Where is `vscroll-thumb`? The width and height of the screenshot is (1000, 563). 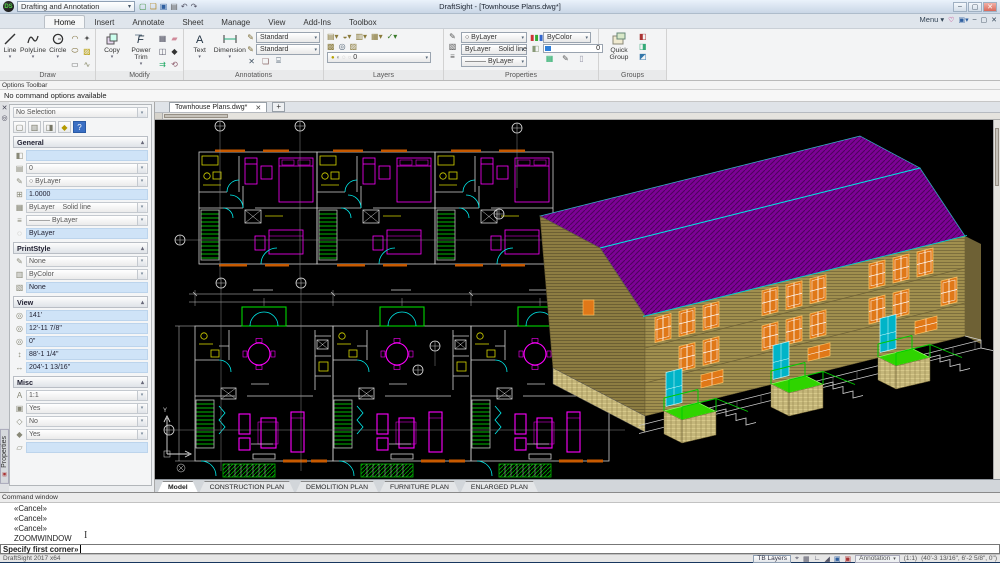 vscroll-thumb is located at coordinates (997, 157).